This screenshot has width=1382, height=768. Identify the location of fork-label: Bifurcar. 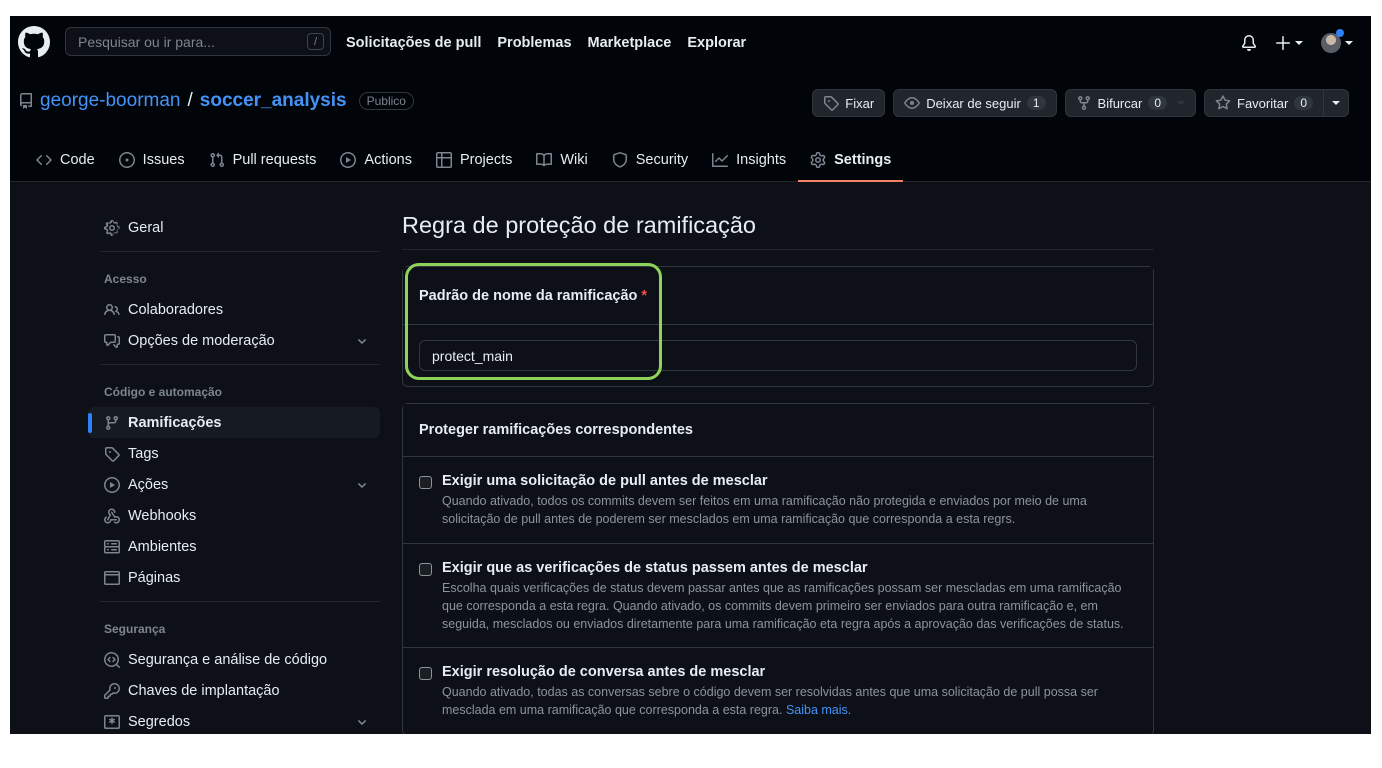
(1120, 103).